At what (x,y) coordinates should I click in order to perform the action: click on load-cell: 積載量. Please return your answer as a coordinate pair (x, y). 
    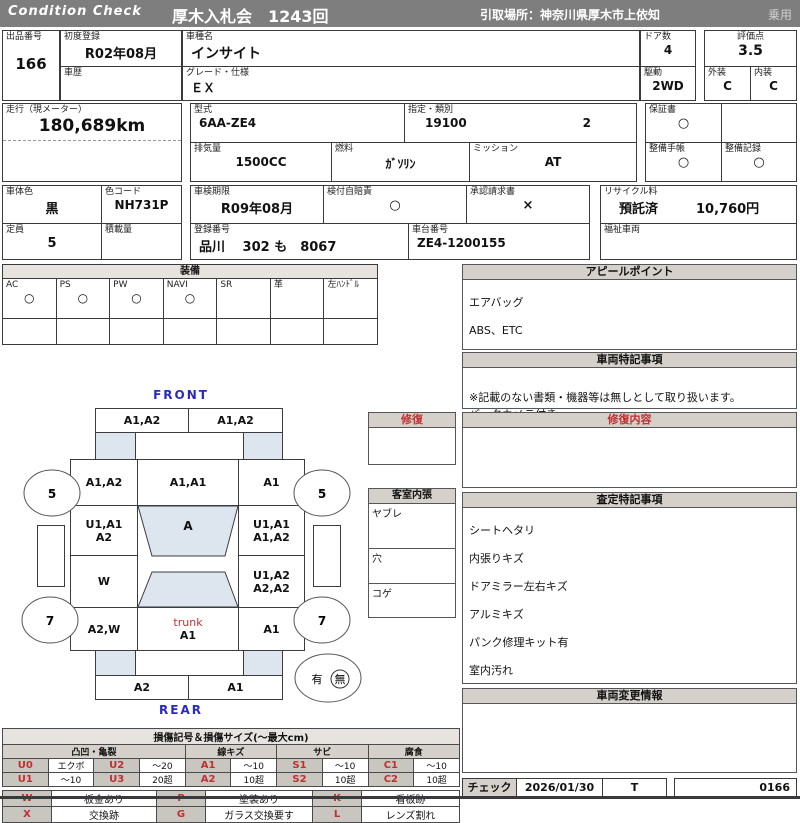
    Looking at the image, I should click on (141, 241).